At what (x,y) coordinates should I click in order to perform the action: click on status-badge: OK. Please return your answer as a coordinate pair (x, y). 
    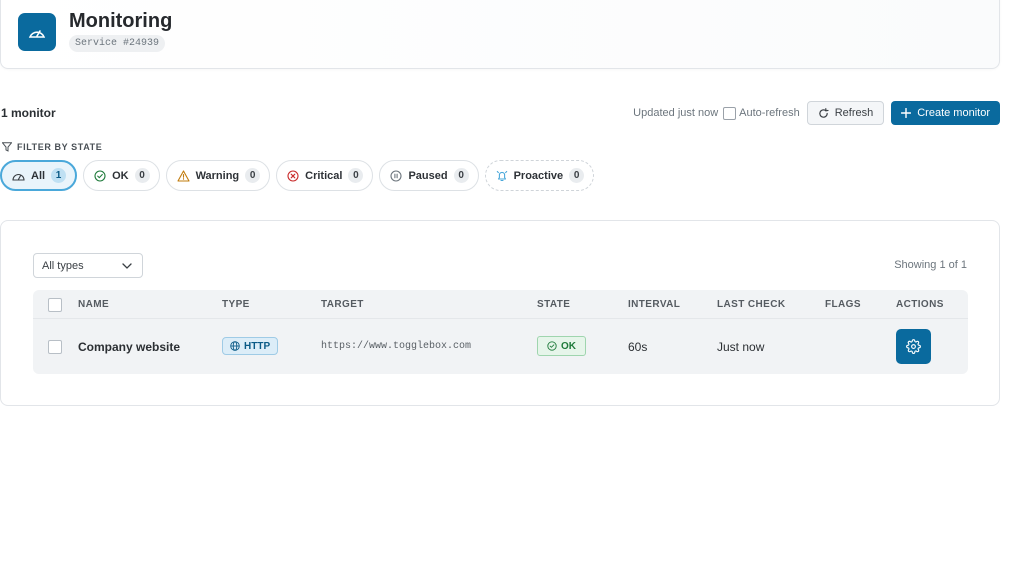
    Looking at the image, I should click on (561, 346).